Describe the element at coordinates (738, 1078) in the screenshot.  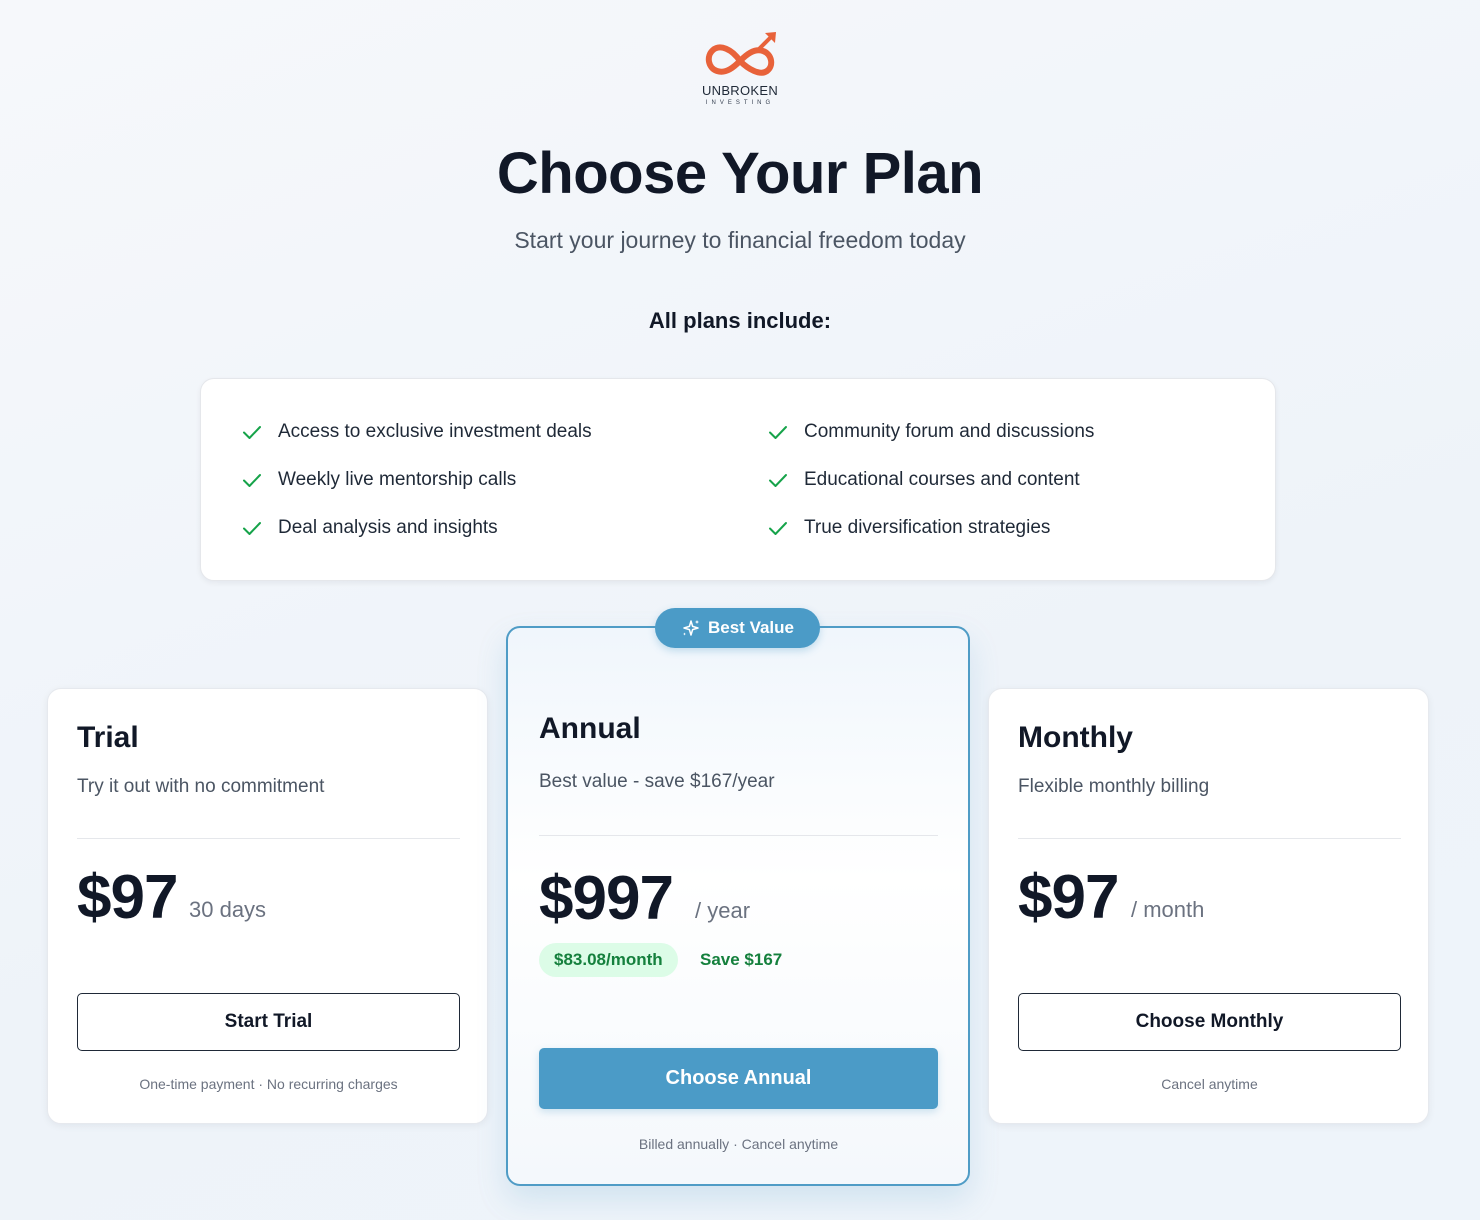
I see `choose-annual-button: Choose Annual` at that location.